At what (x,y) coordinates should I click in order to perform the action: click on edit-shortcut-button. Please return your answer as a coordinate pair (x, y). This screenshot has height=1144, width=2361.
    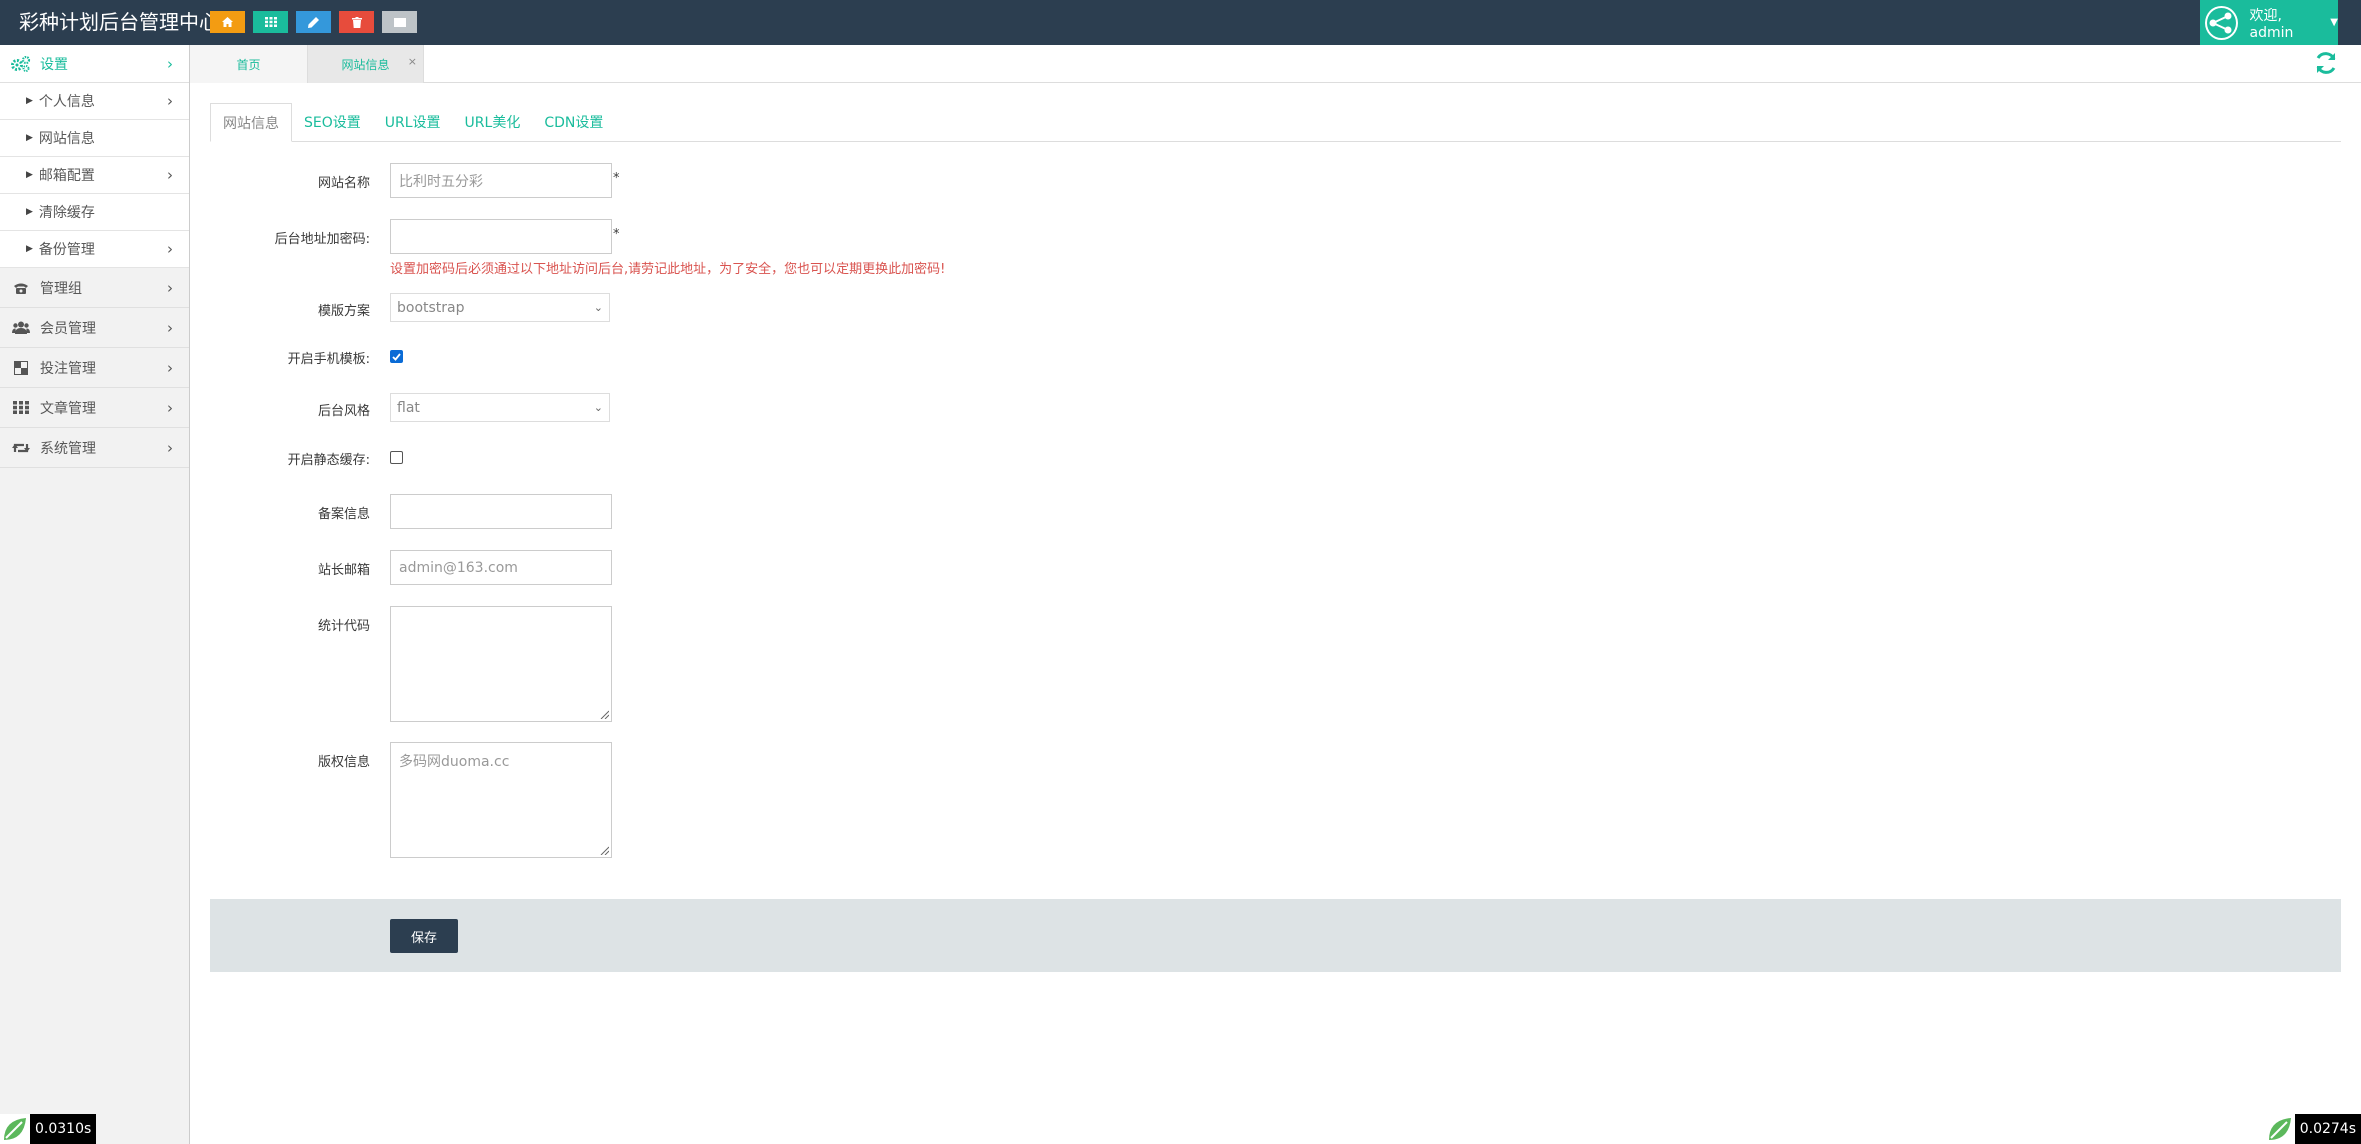
    Looking at the image, I should click on (313, 22).